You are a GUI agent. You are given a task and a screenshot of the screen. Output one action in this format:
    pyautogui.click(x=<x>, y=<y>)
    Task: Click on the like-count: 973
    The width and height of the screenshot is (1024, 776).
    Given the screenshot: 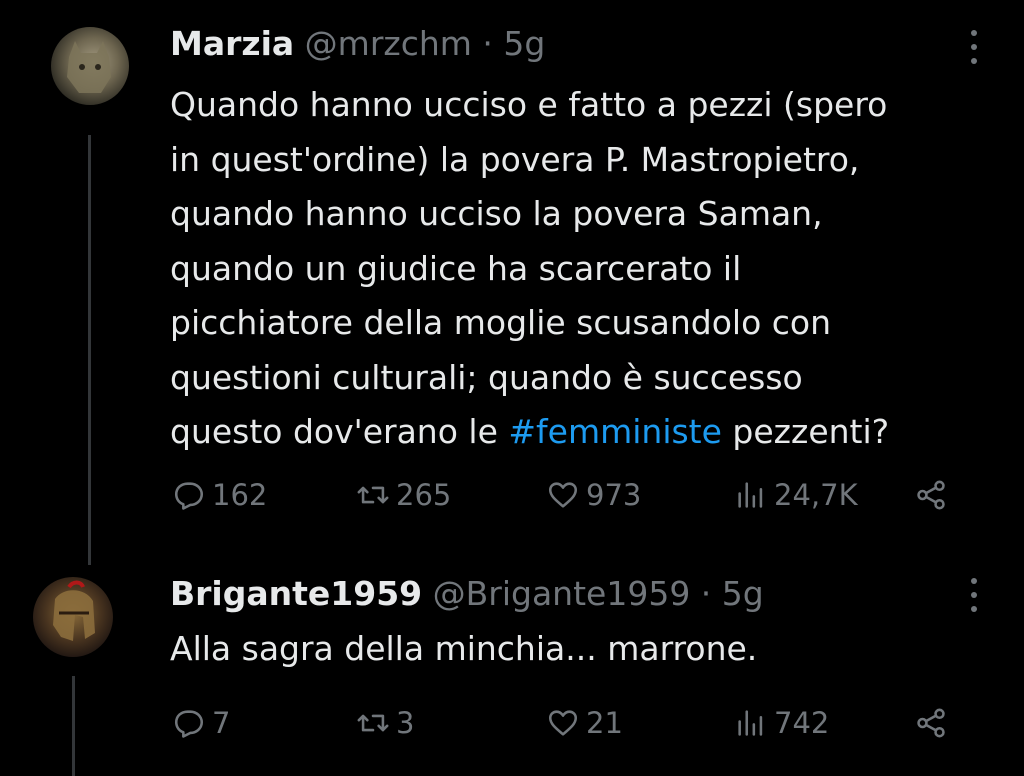 What is the action you would take?
    pyautogui.click(x=614, y=495)
    